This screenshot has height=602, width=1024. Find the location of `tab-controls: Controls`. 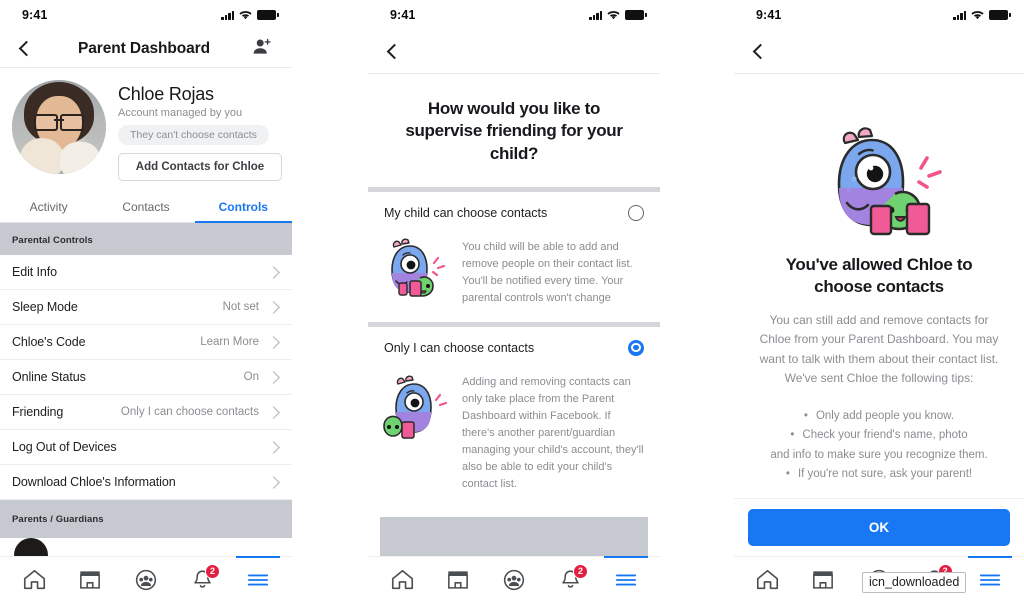

tab-controls: Controls is located at coordinates (243, 207).